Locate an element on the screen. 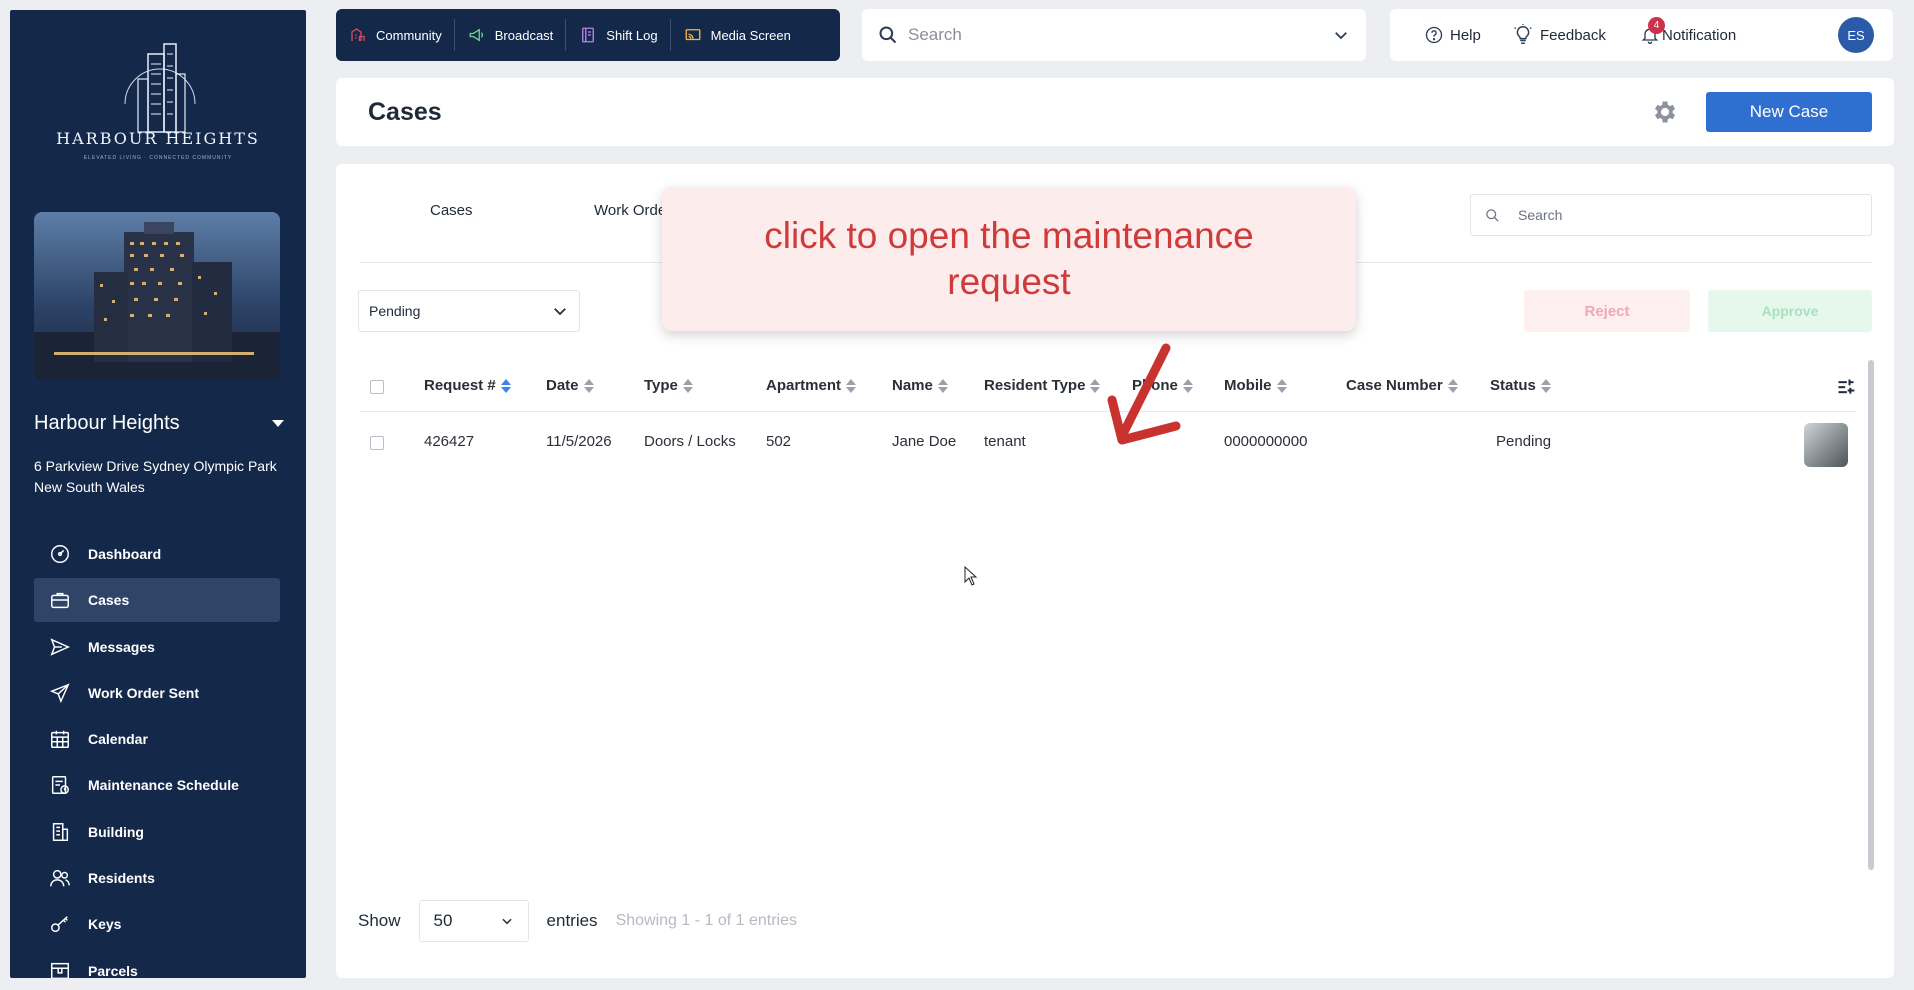 The height and width of the screenshot is (990, 1914). column-header-status: Status is located at coordinates (1520, 385).